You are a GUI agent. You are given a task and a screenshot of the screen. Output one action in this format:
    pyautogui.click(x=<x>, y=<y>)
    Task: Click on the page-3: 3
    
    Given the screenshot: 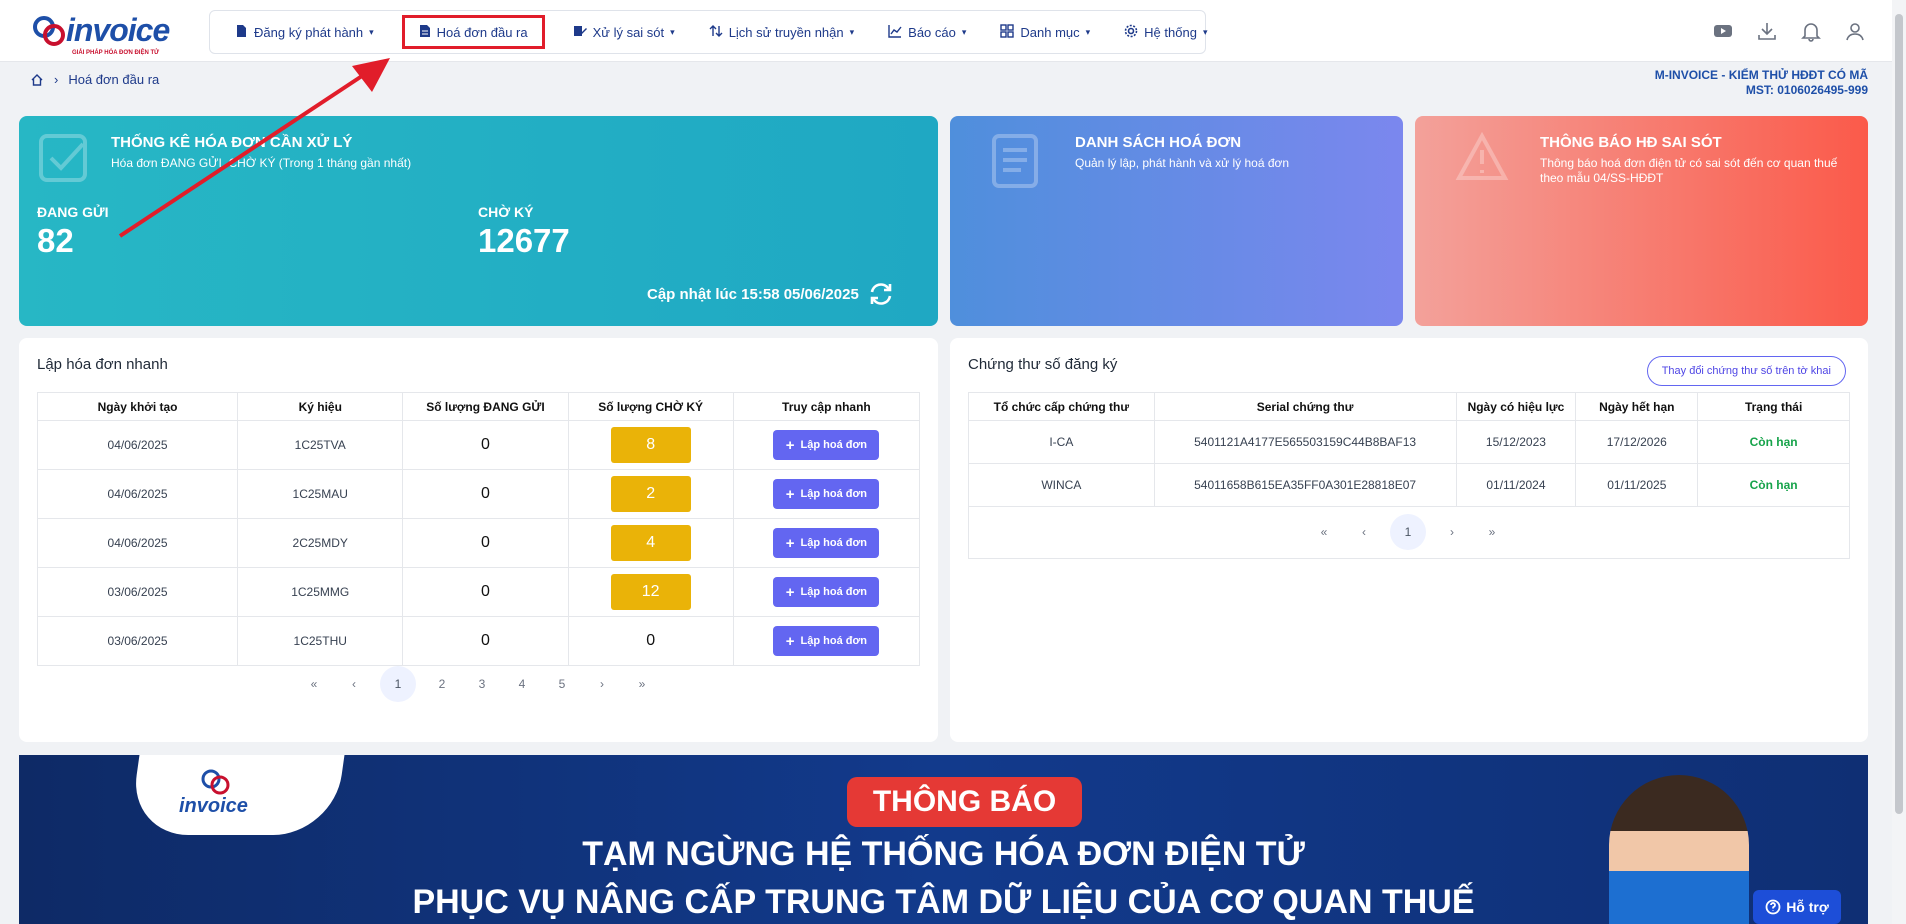 What is the action you would take?
    pyautogui.click(x=482, y=684)
    